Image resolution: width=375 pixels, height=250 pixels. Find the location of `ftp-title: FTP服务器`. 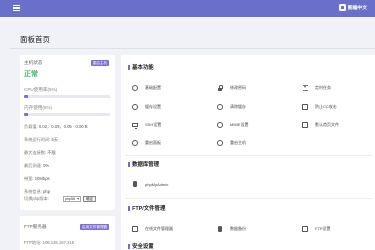

ftp-title: FTP服务器 is located at coordinates (35, 226).